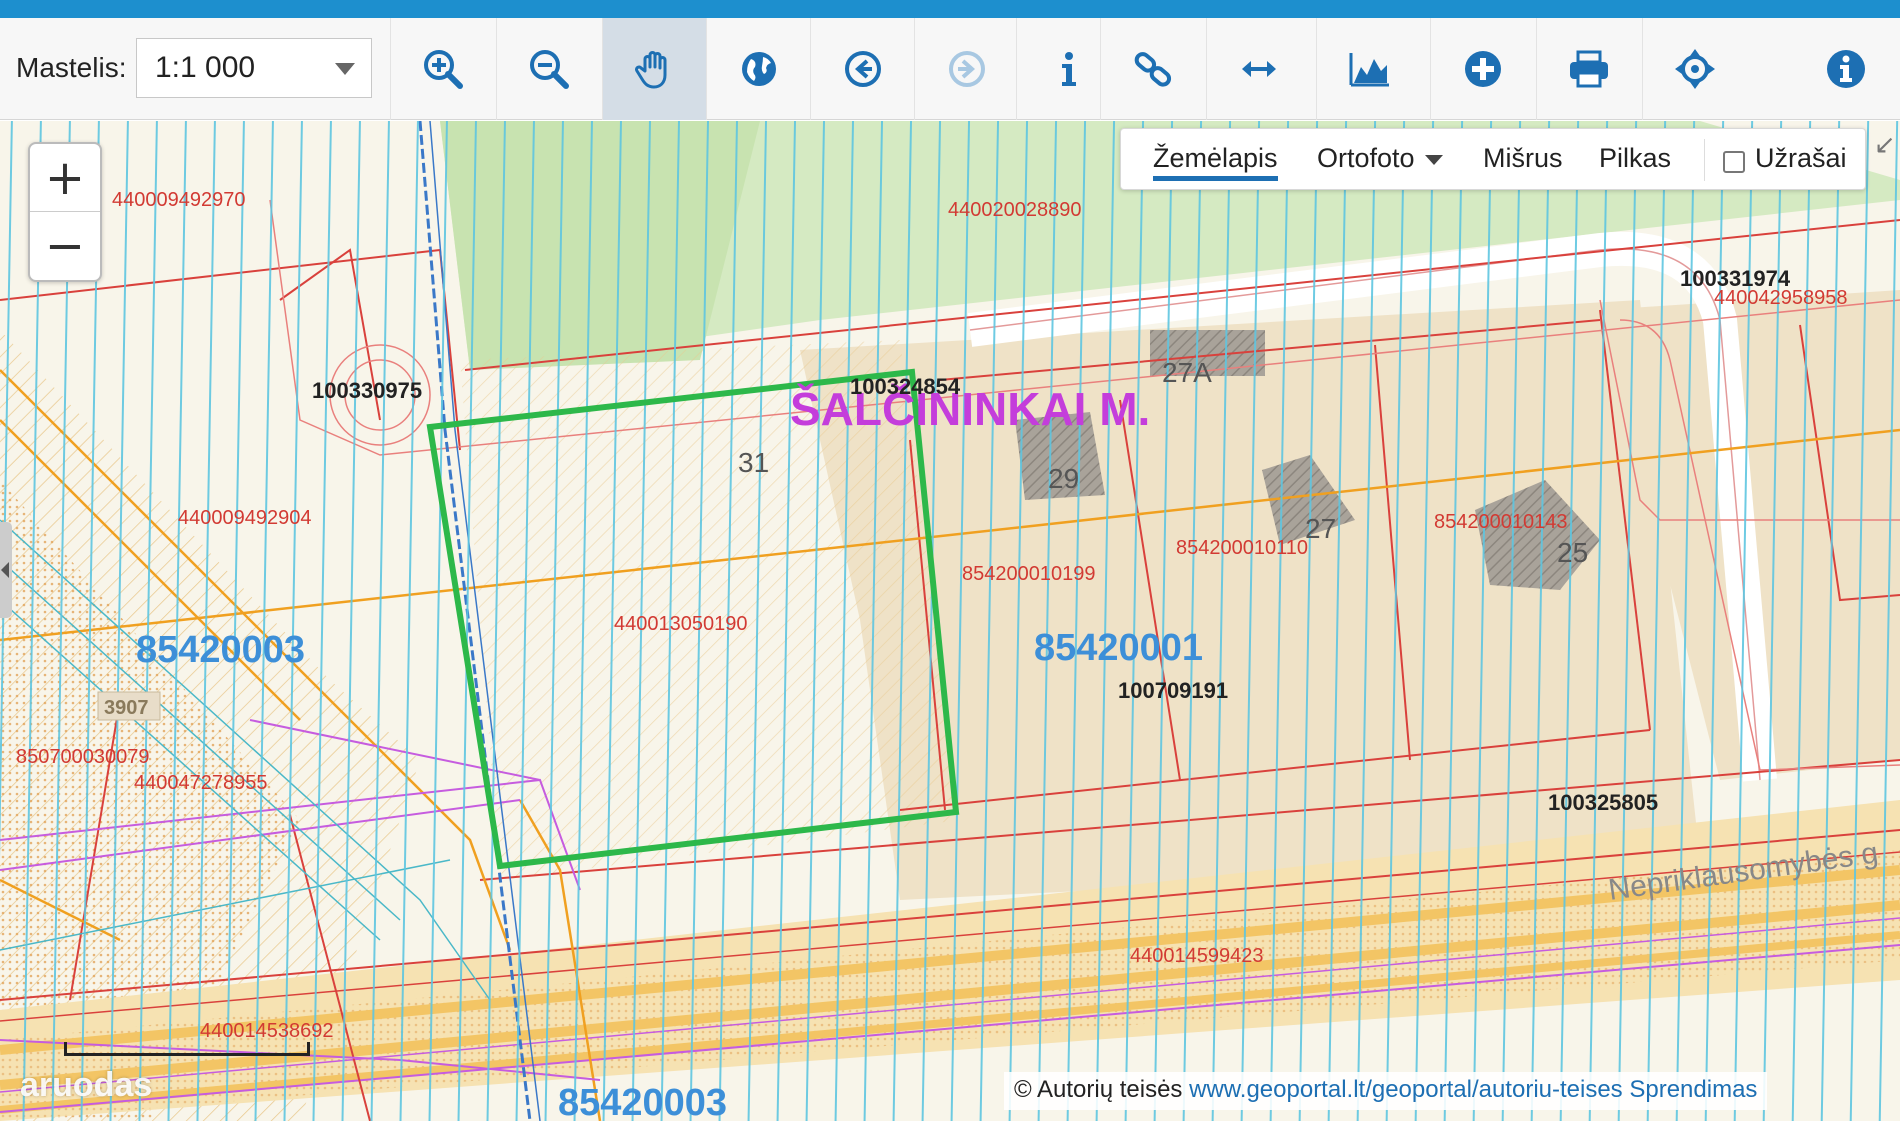 This screenshot has height=1121, width=1900. What do you see at coordinates (1215, 162) in the screenshot?
I see `basemap-zemelapis: Žemėlapis` at bounding box center [1215, 162].